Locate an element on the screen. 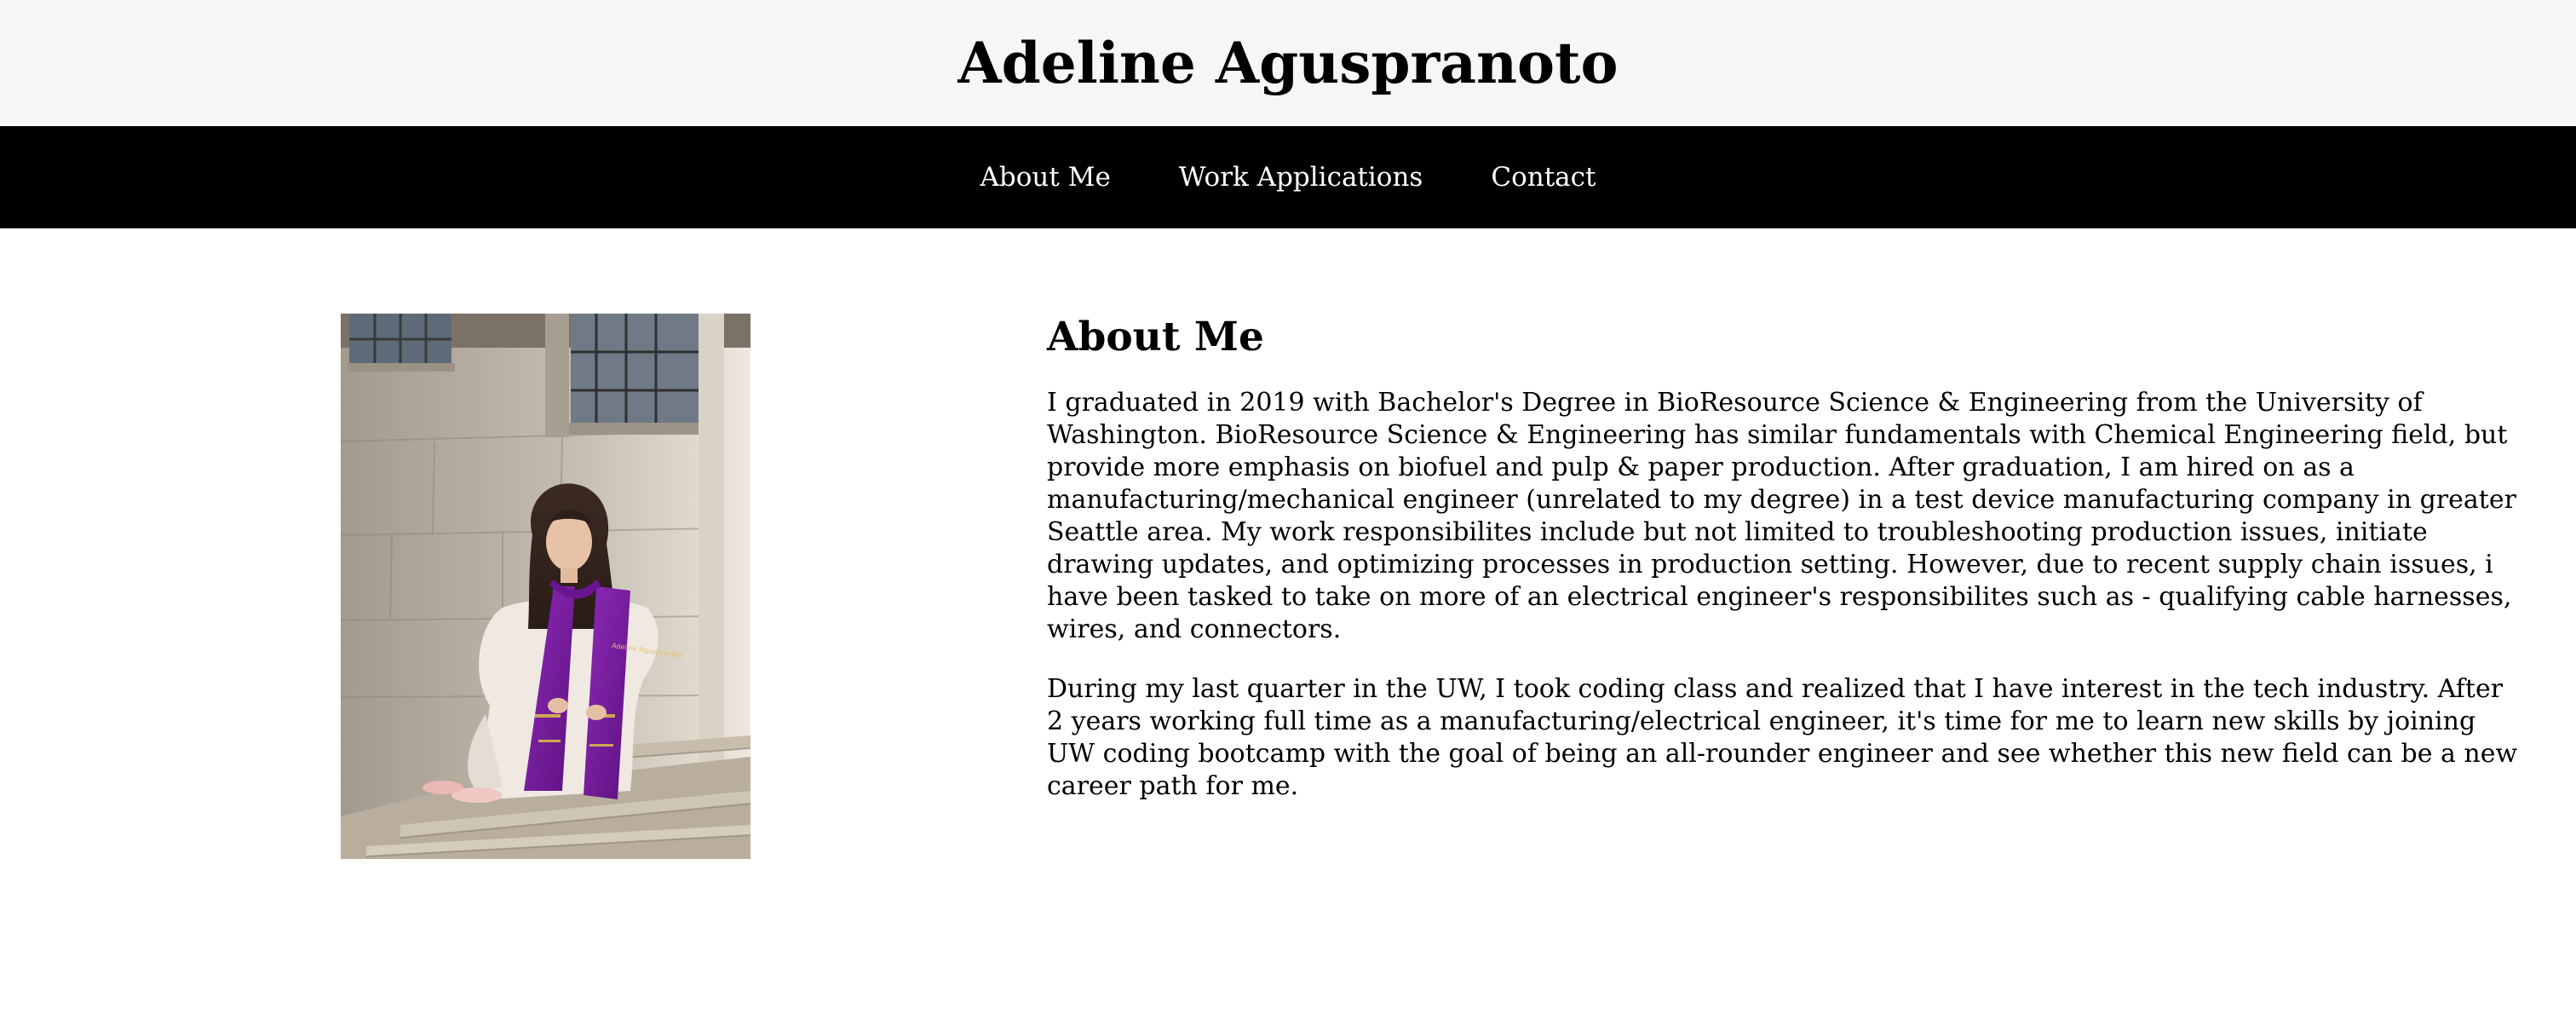 Image resolution: width=2576 pixels, height=1009 pixels. nav-link-contact: Contact is located at coordinates (1543, 177).